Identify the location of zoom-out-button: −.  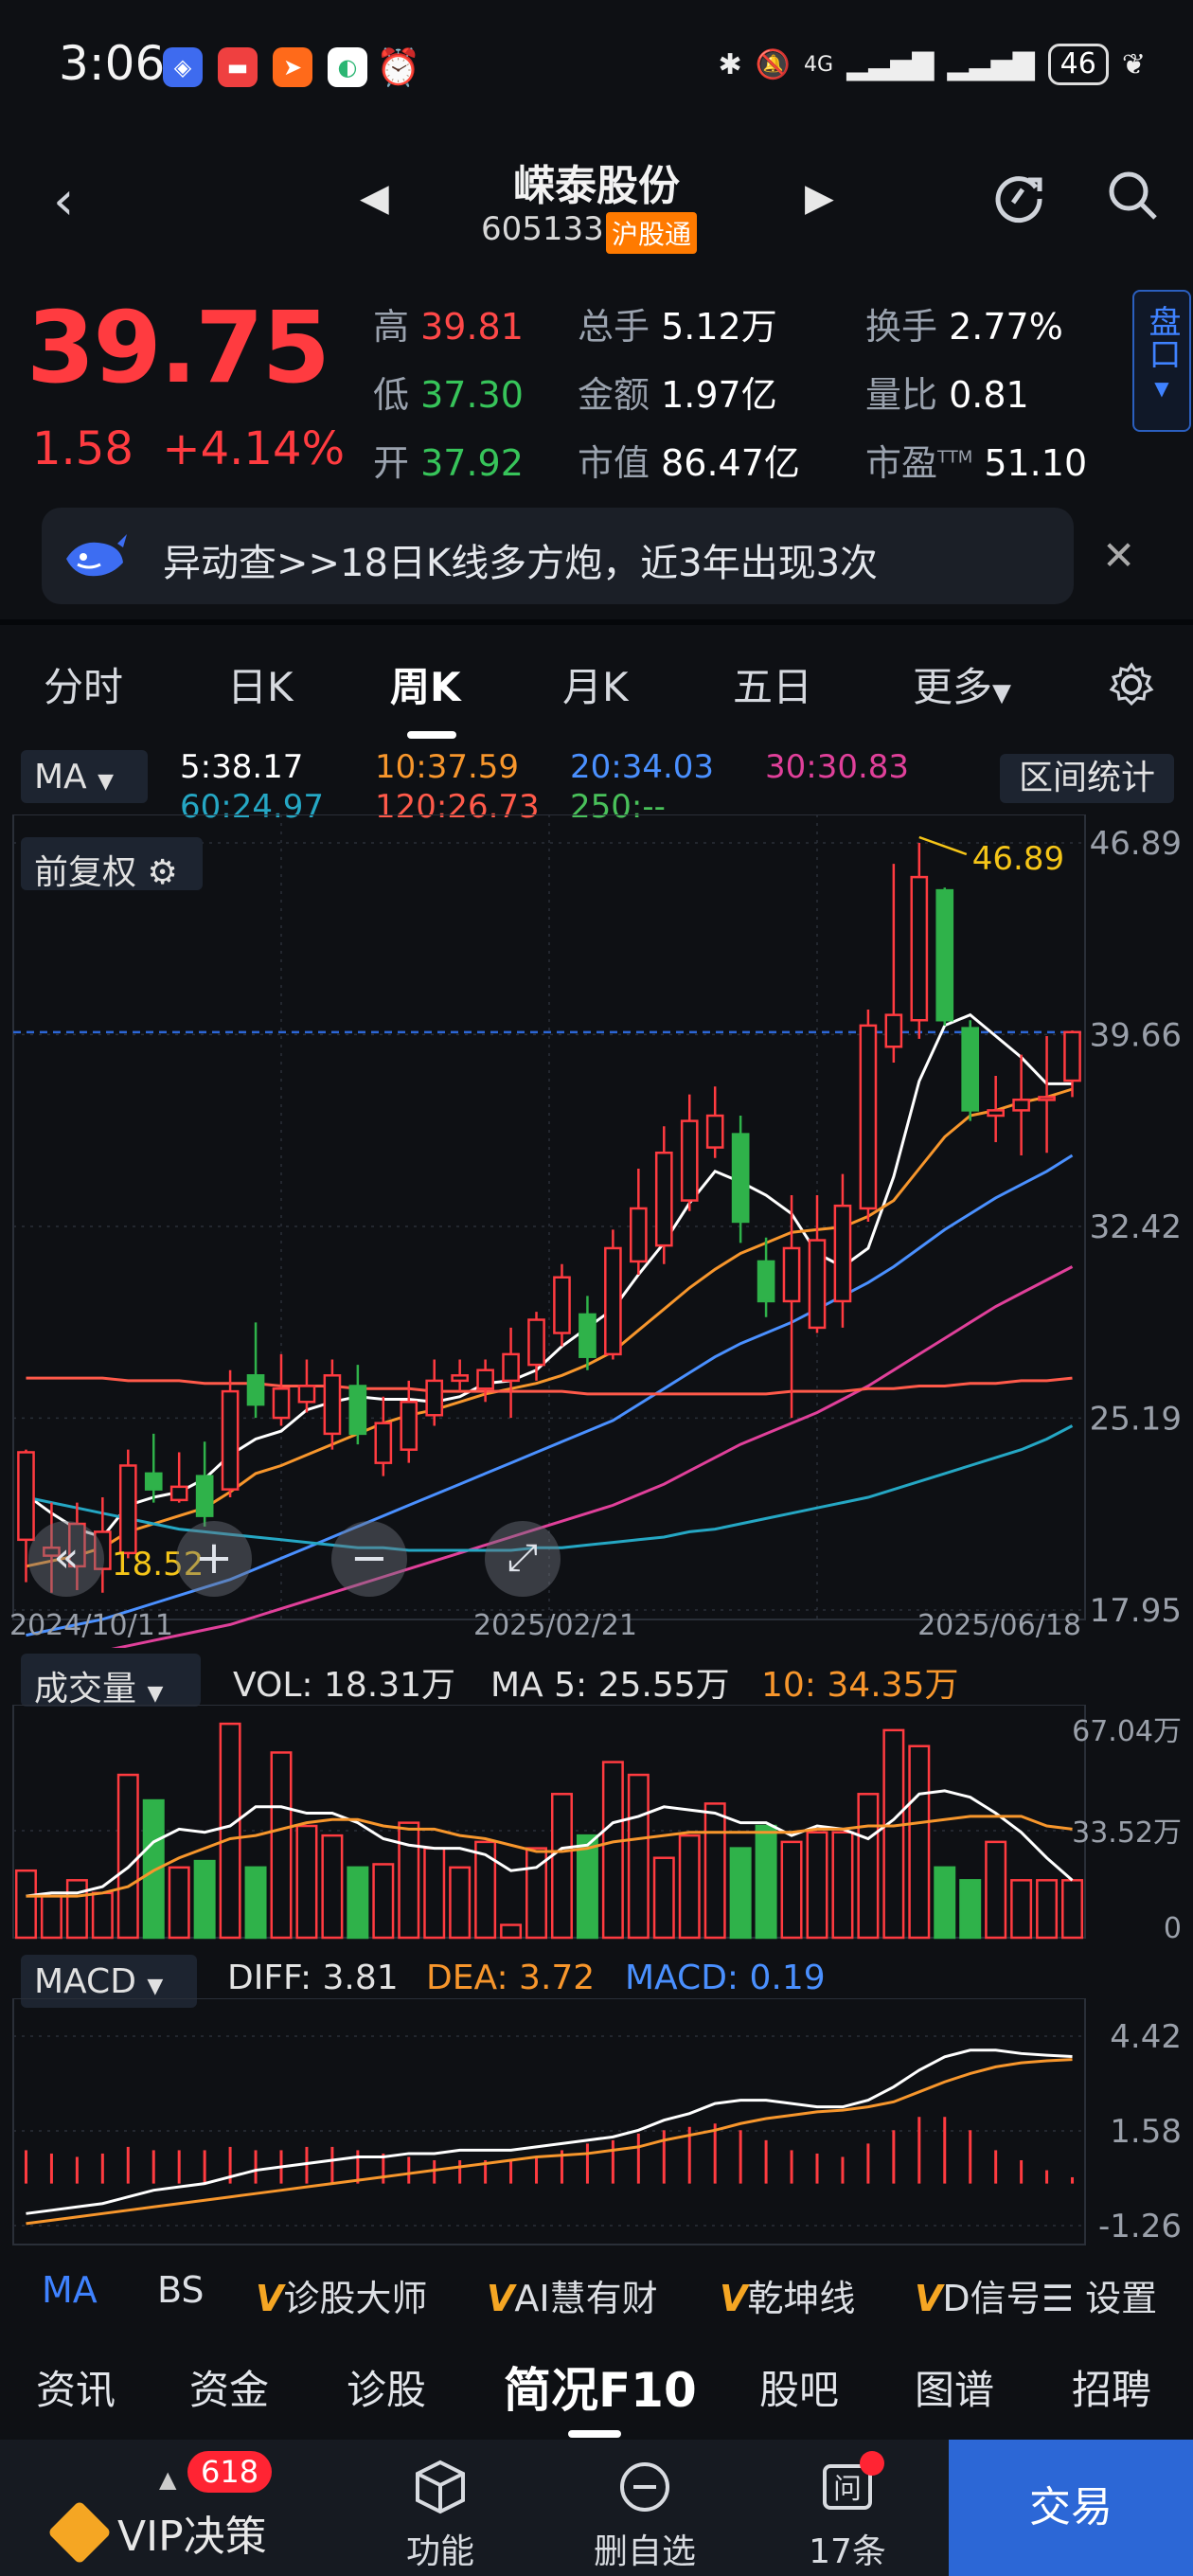
(369, 1559).